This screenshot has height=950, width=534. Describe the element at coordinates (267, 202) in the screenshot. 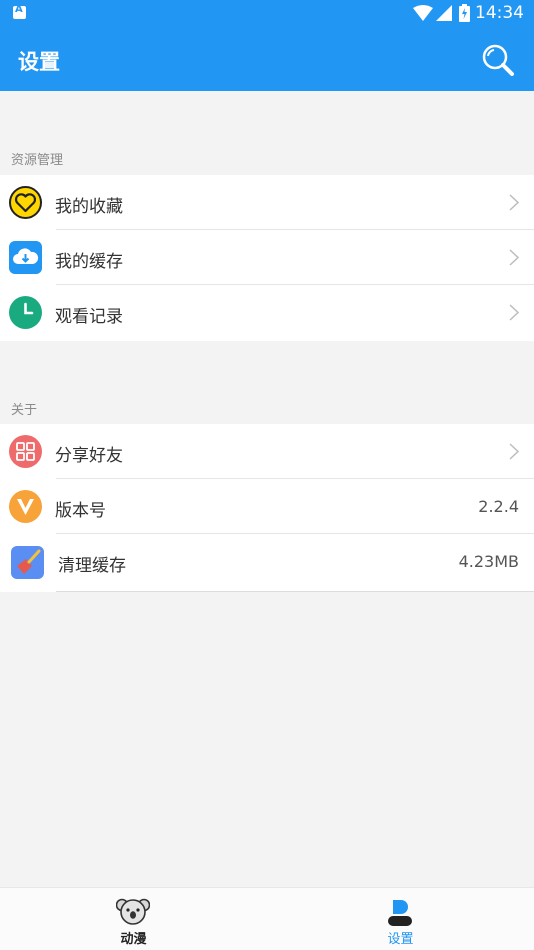

I see `row-favorites: 我的收藏` at that location.